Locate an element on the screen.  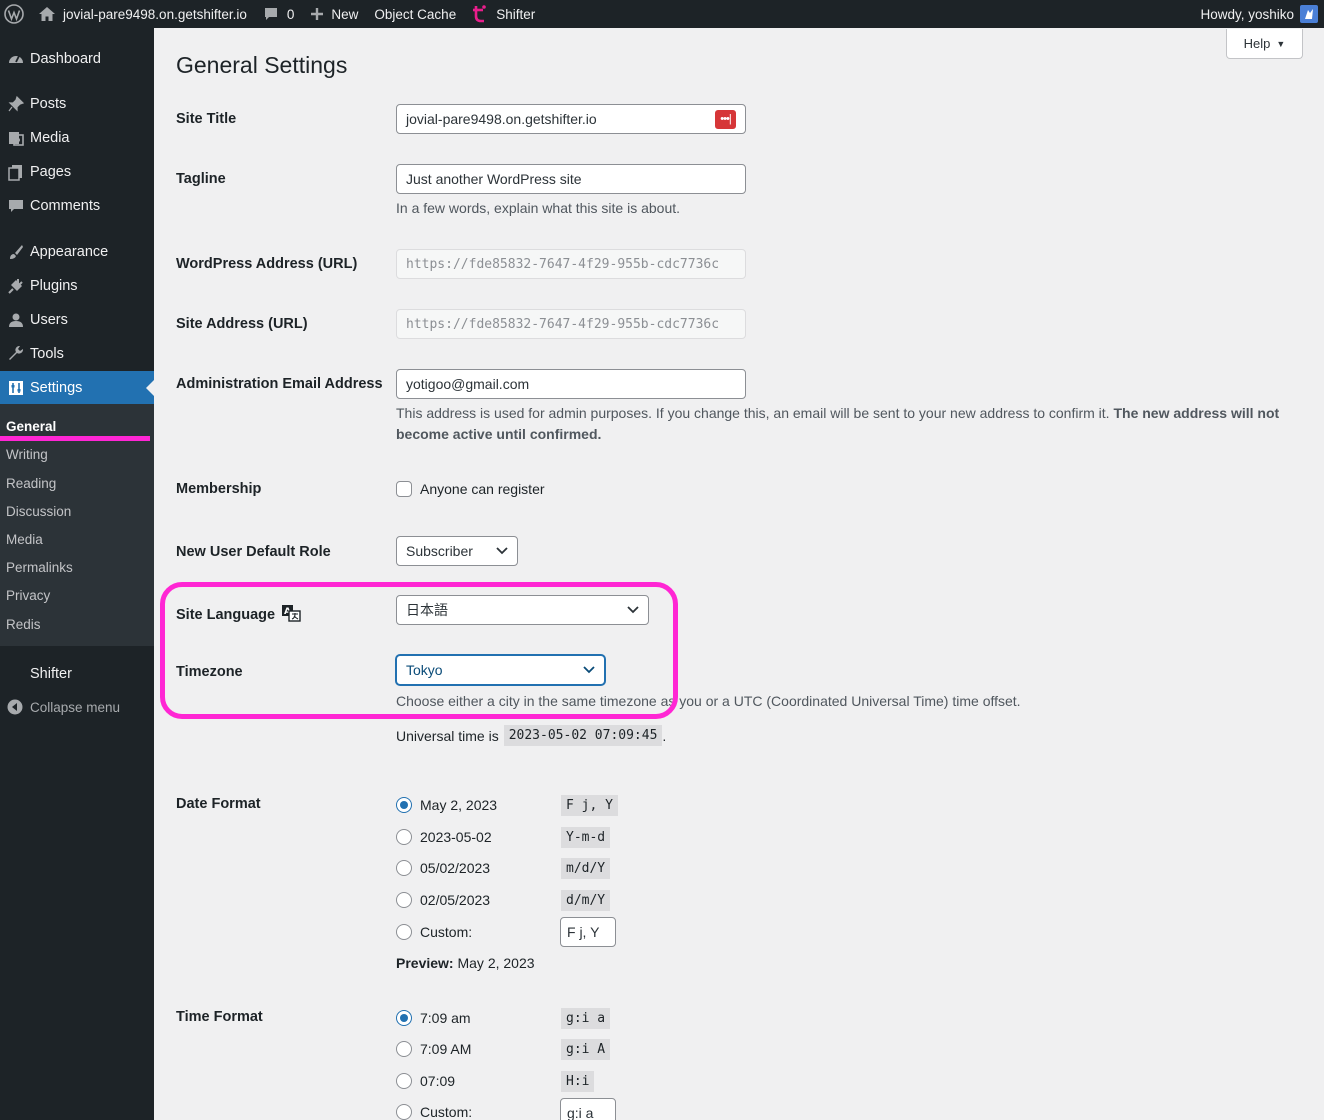
sidebar-item-settings: Settings is located at coordinates (77, 388).